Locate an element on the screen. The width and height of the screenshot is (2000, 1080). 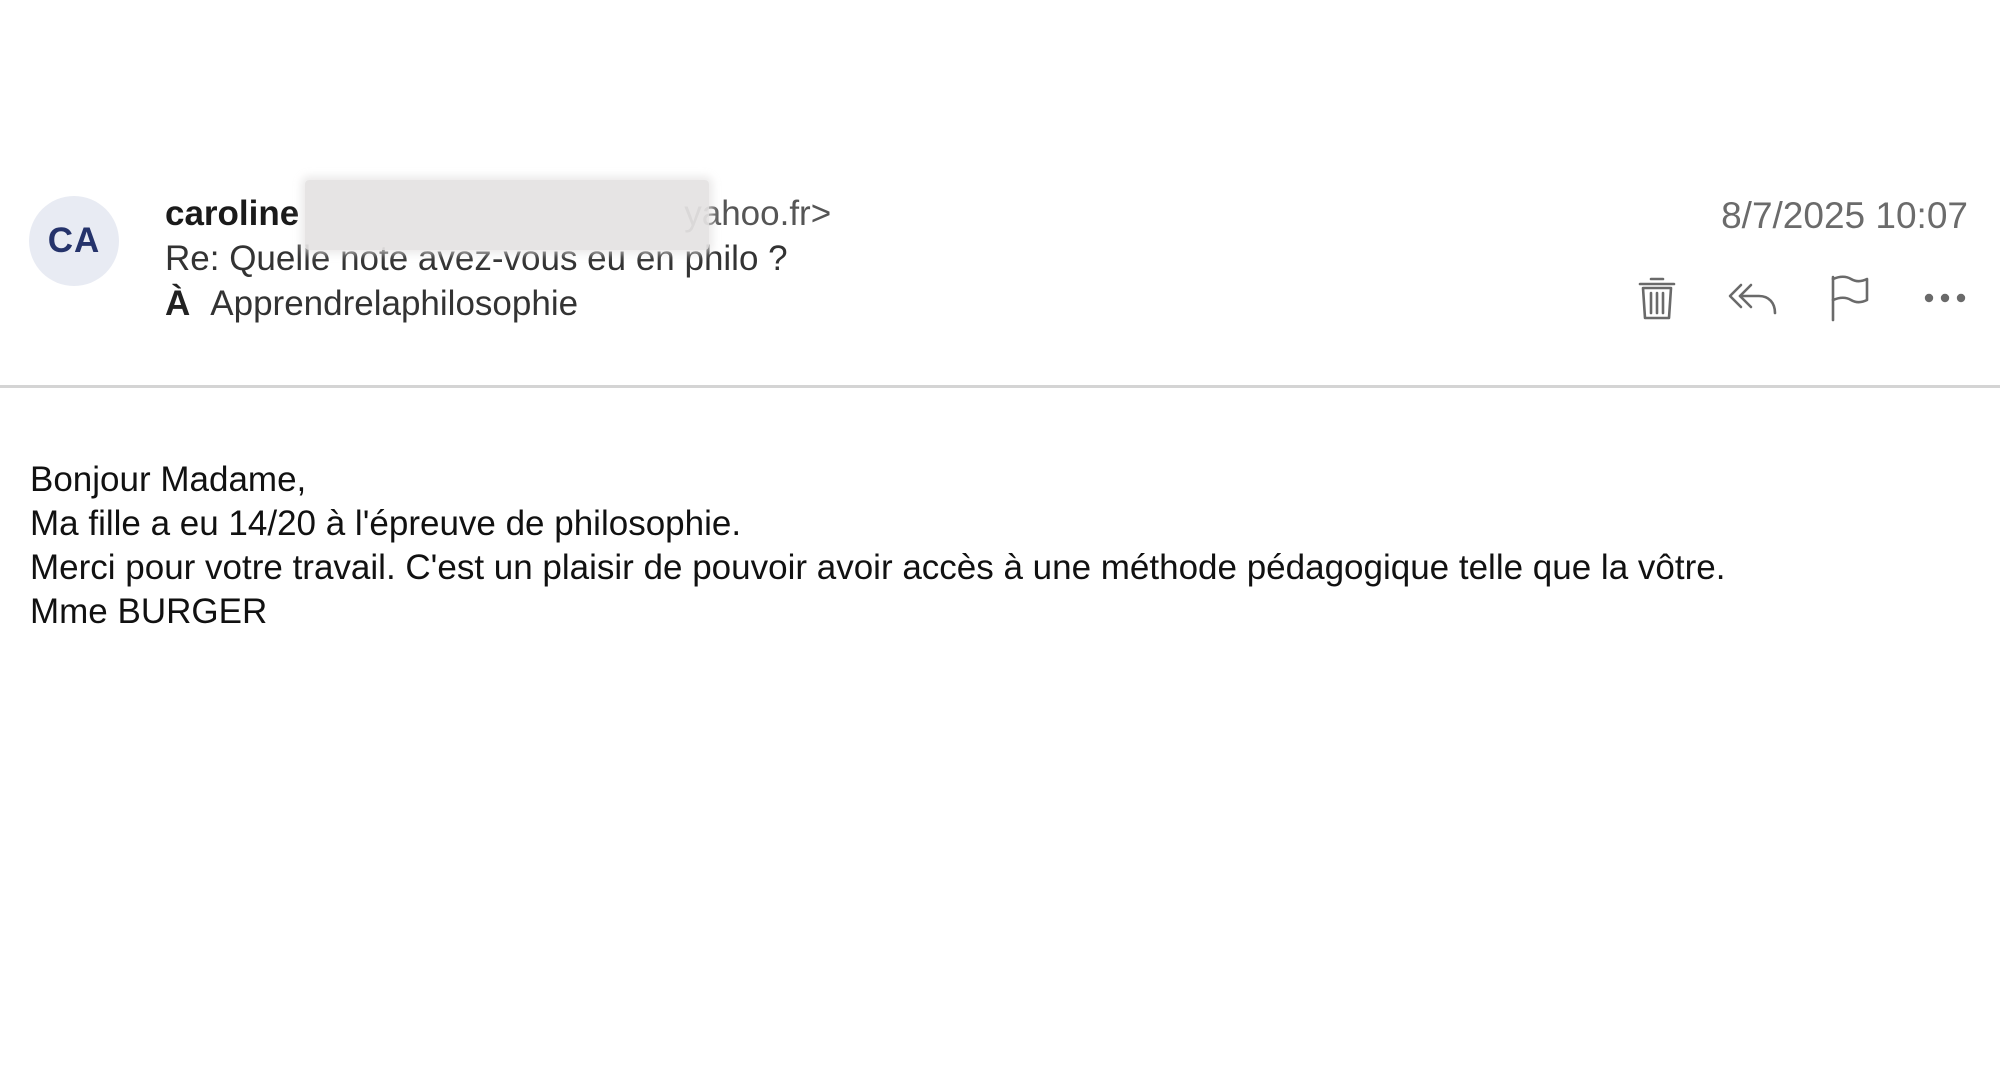
body-greeting: Bonjour Madame, is located at coordinates (168, 479).